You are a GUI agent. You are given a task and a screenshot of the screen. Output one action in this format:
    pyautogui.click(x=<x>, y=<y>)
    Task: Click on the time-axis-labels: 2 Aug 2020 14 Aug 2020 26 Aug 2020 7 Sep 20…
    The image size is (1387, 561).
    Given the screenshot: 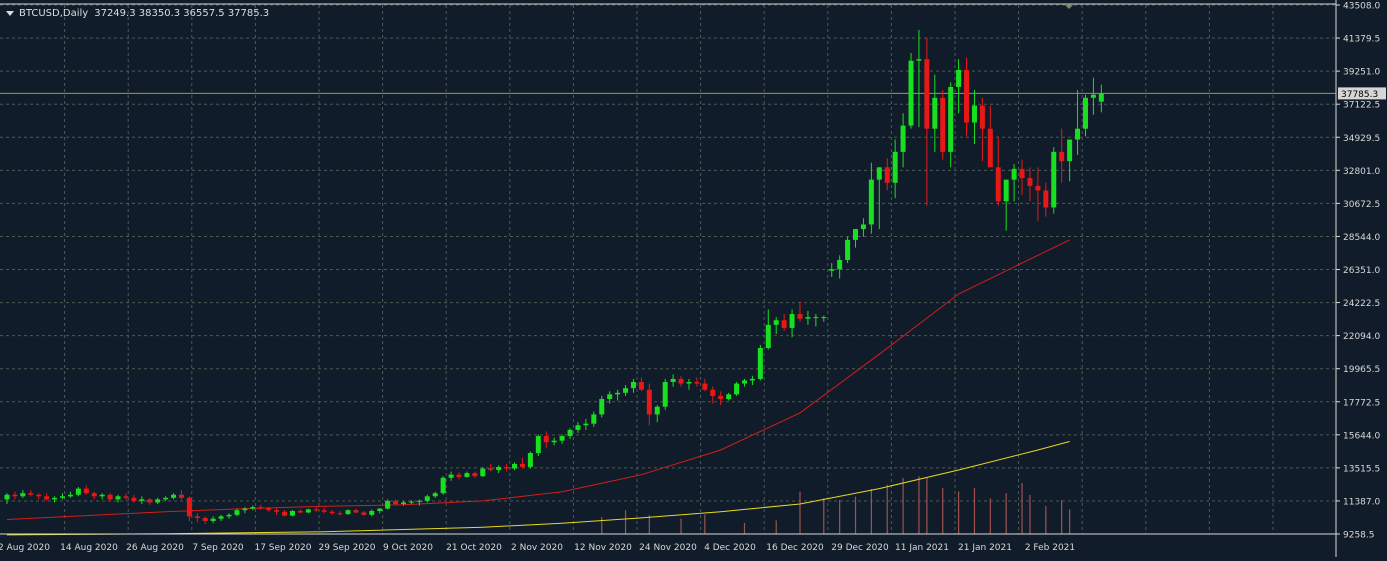 What is the action you would take?
    pyautogui.click(x=537, y=548)
    